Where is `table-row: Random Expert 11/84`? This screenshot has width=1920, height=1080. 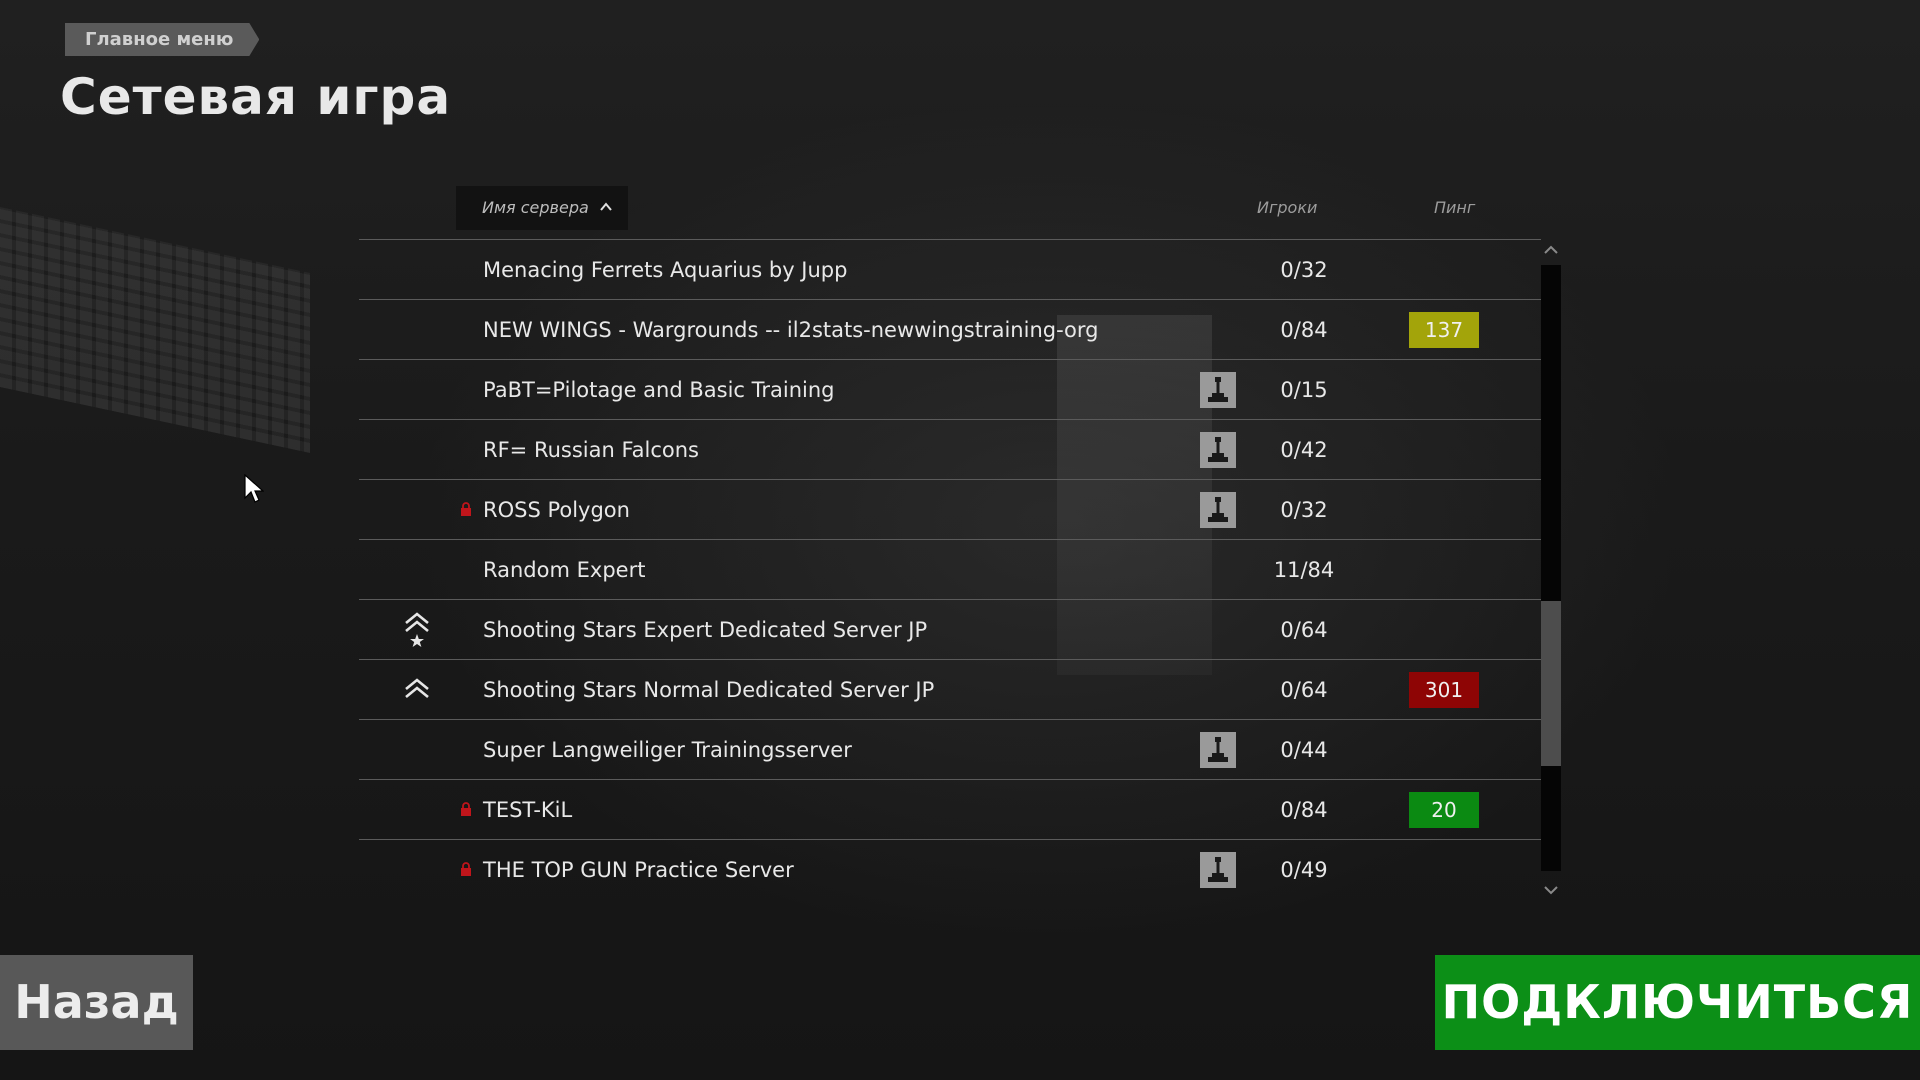 table-row: Random Expert 11/84 is located at coordinates (950, 570).